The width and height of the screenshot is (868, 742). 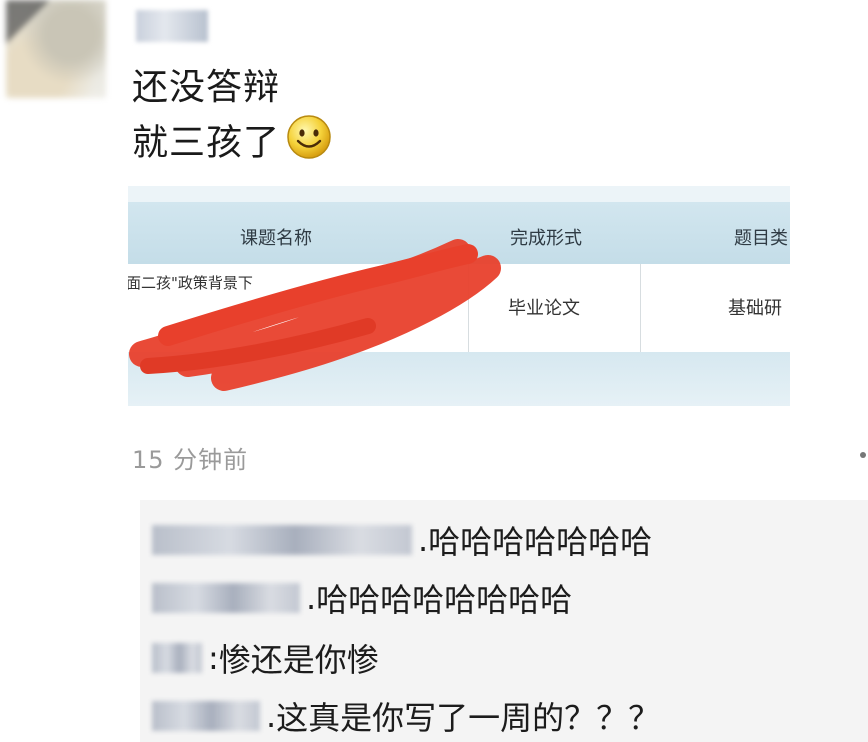 I want to click on more-options-icon, so click(x=863, y=455).